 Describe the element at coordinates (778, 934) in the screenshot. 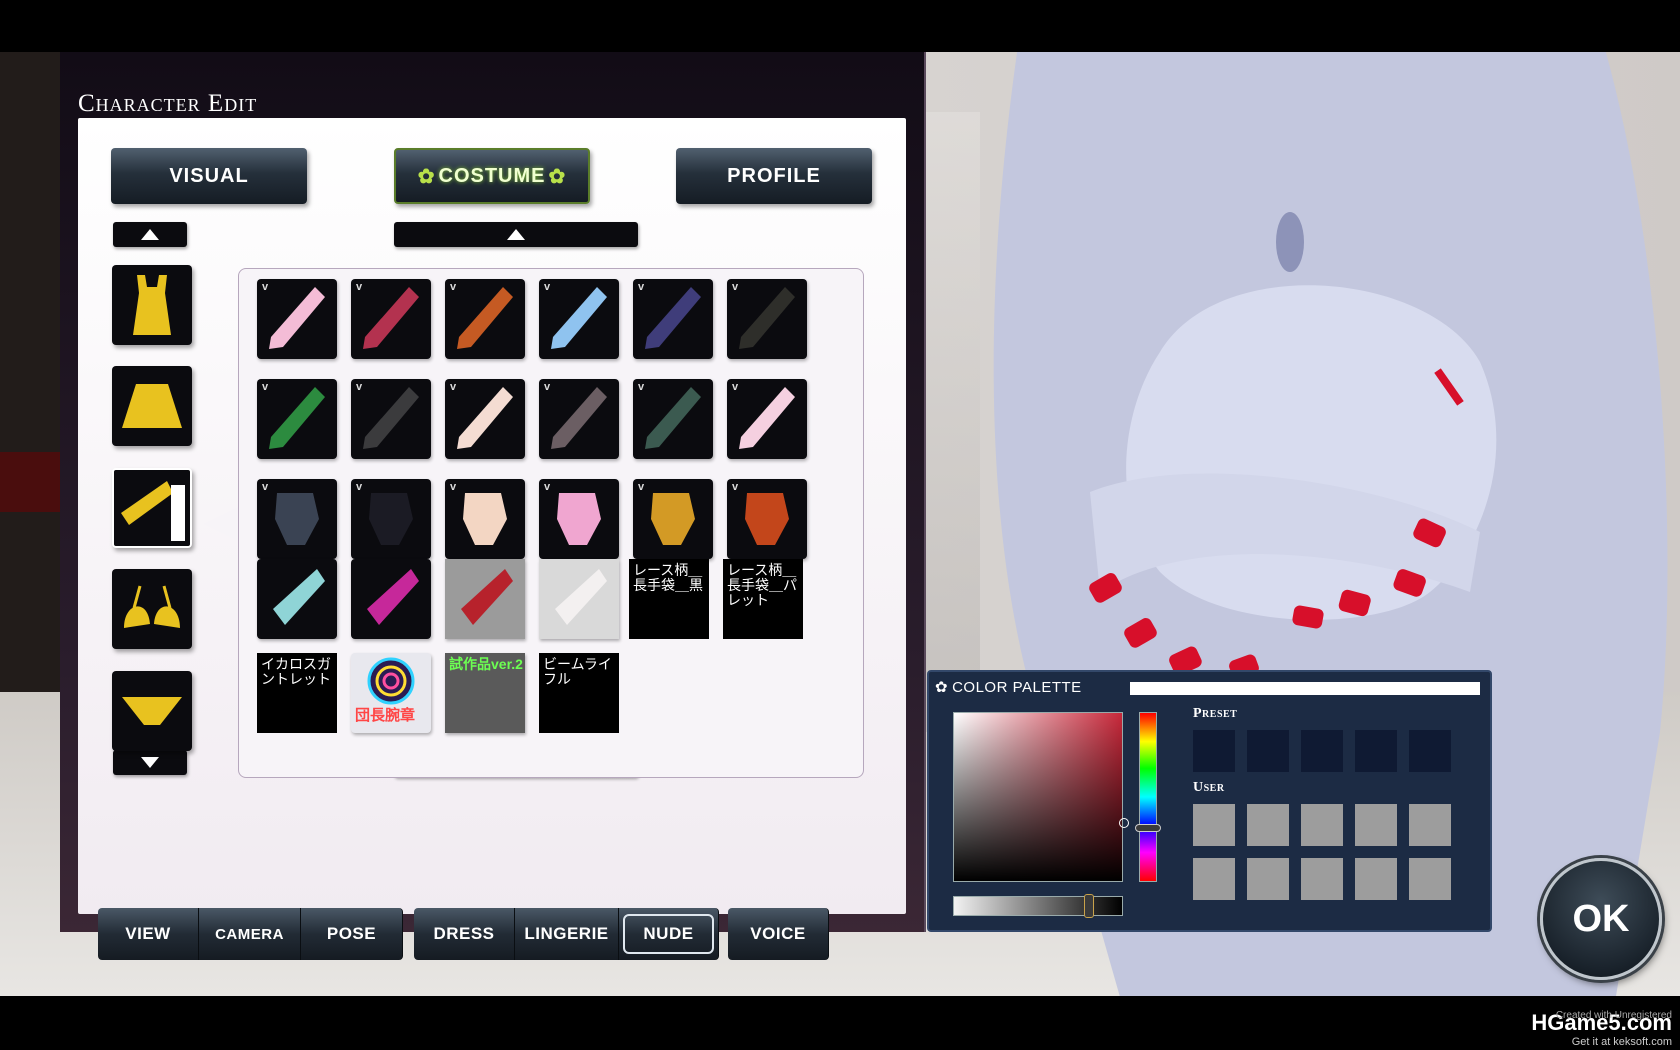

I see `nav-voice: VOICE` at that location.